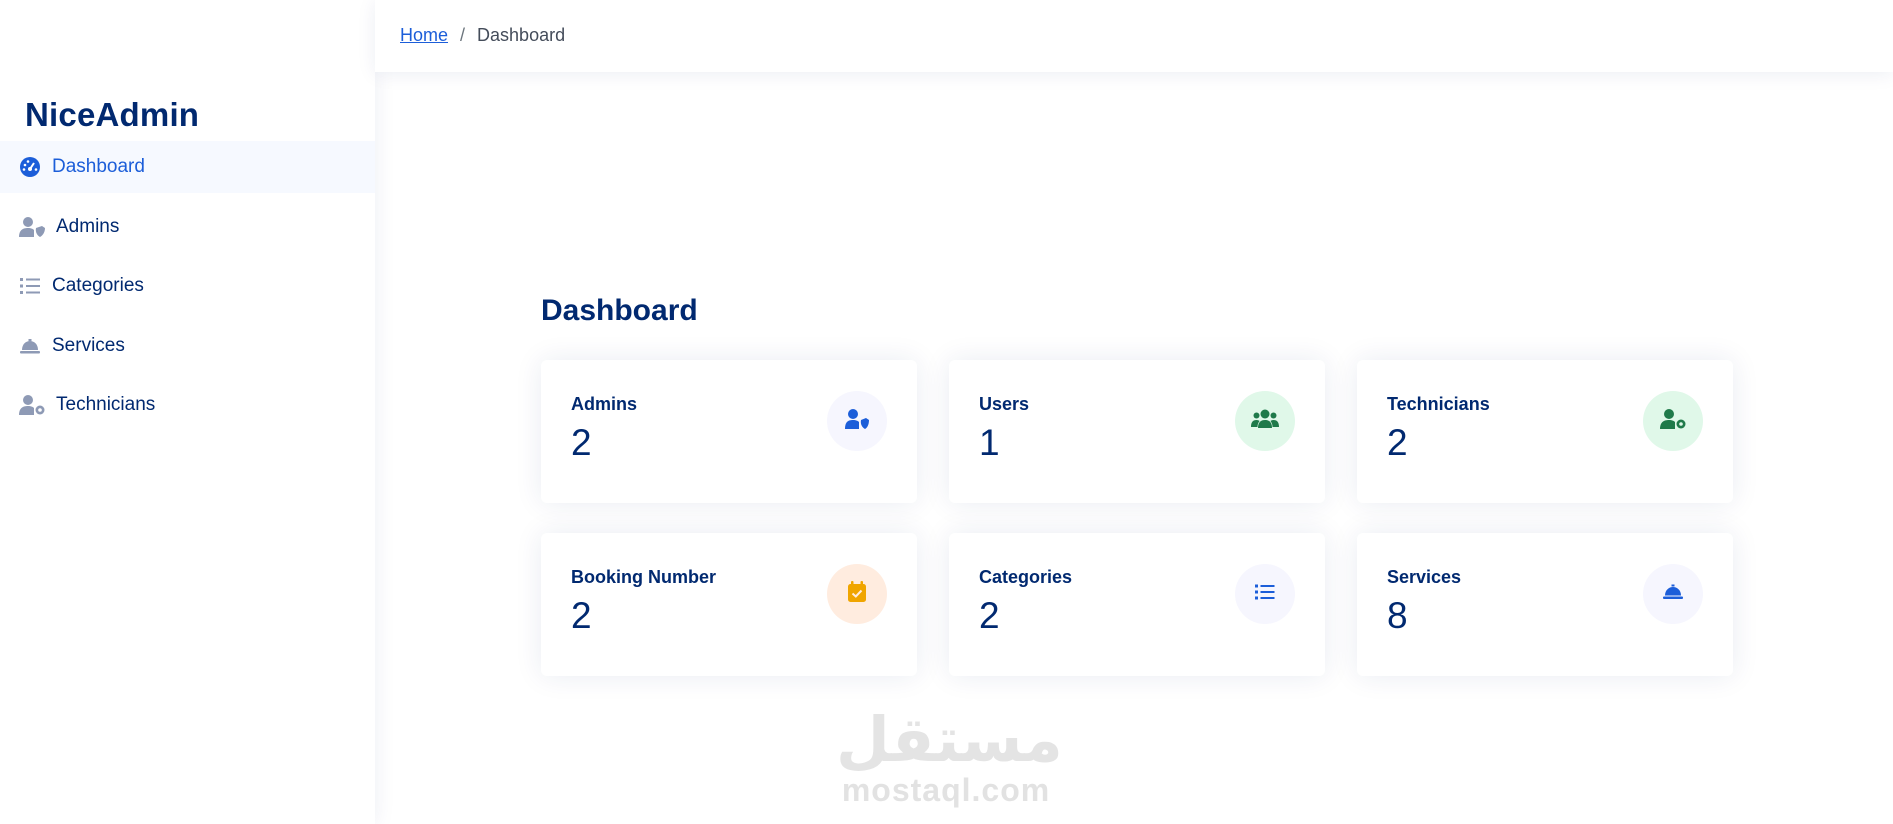 The height and width of the screenshot is (824, 1893). Describe the element at coordinates (106, 404) in the screenshot. I see `sidebar-item-label: Technicians` at that location.